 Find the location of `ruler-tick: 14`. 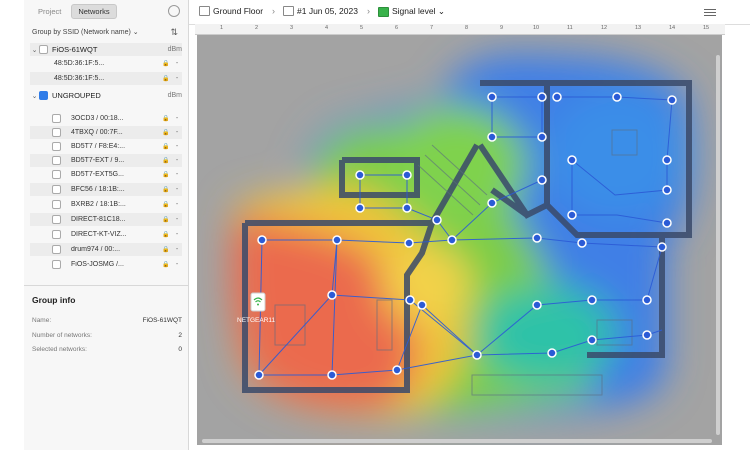

ruler-tick: 14 is located at coordinates (672, 28).